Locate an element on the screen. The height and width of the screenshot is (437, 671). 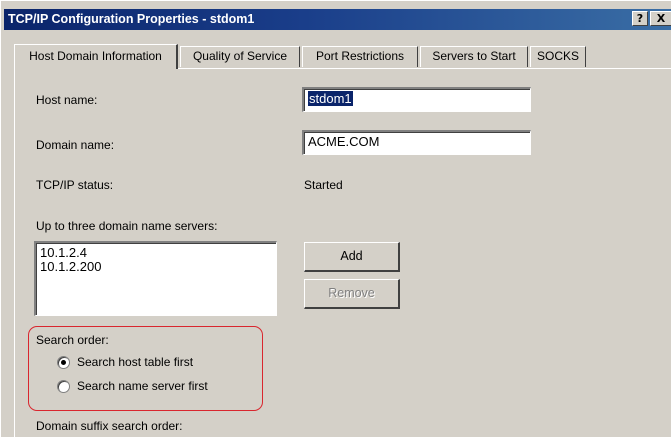
domain-name-input: ACME.COM is located at coordinates (416, 142).